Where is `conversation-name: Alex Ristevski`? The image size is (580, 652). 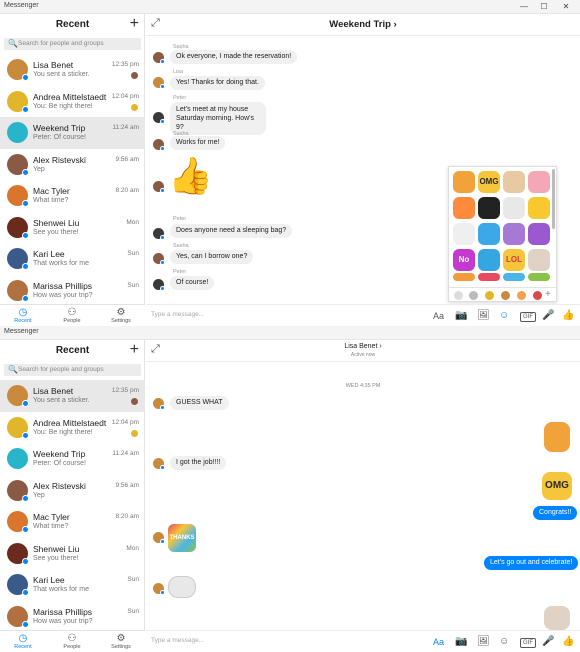
conversation-name: Alex Ristevski is located at coordinates (59, 159).